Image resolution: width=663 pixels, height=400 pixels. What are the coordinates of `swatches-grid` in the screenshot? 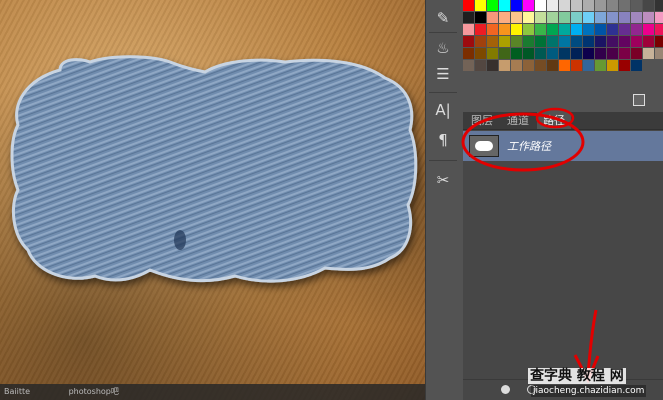 It's located at (563, 43).